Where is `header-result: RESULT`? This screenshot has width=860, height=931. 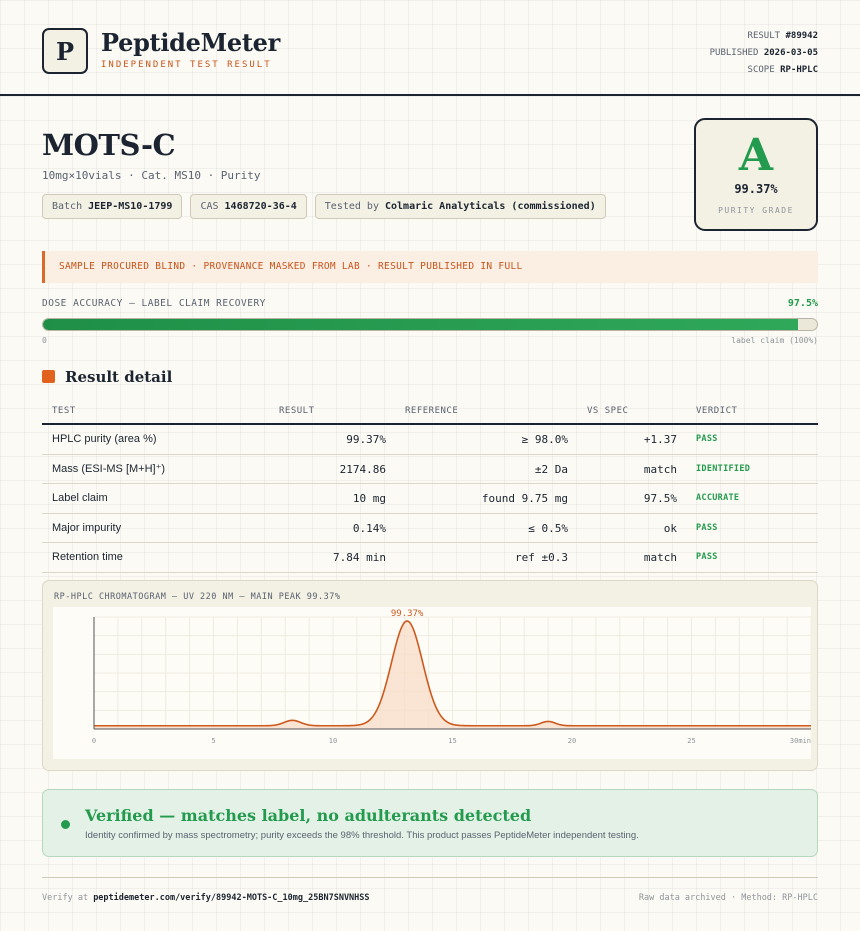 header-result: RESULT is located at coordinates (297, 411).